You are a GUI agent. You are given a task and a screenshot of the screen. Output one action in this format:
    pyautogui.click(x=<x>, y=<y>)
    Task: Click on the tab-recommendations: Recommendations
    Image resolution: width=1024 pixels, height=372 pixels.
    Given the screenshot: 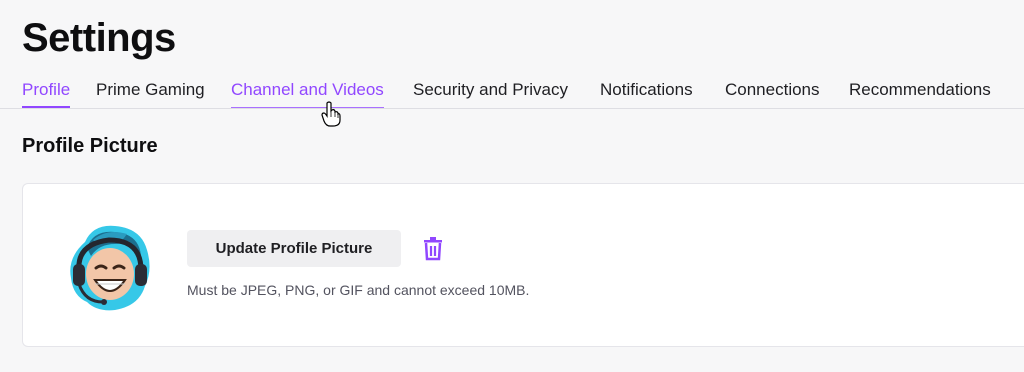 What is the action you would take?
    pyautogui.click(x=920, y=90)
    